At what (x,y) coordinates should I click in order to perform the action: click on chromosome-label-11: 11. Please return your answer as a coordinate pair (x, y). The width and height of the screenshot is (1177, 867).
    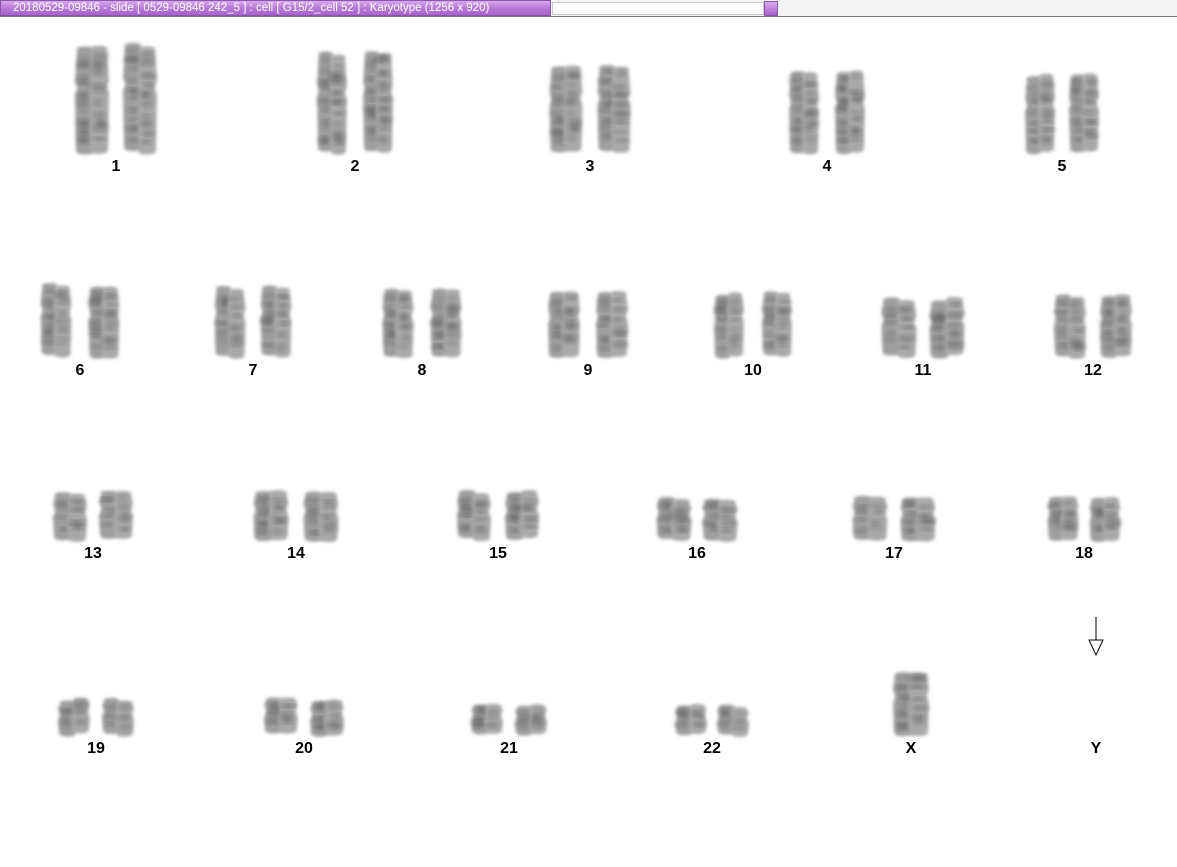
    Looking at the image, I should click on (923, 370).